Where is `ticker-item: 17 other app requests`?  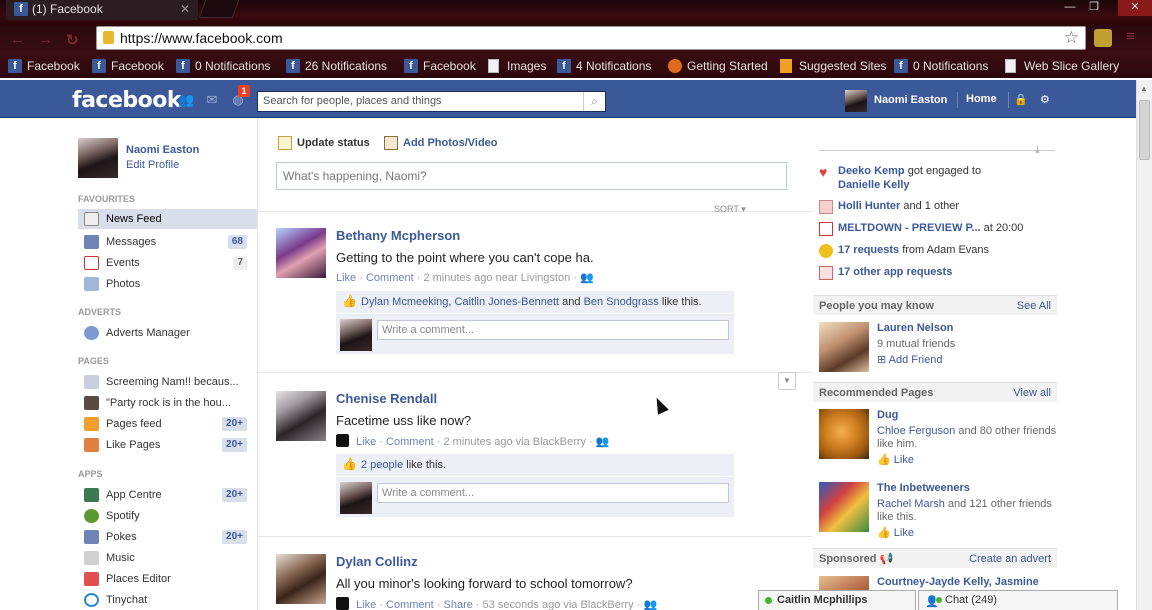
ticker-item: 17 other app requests is located at coordinates (885, 273).